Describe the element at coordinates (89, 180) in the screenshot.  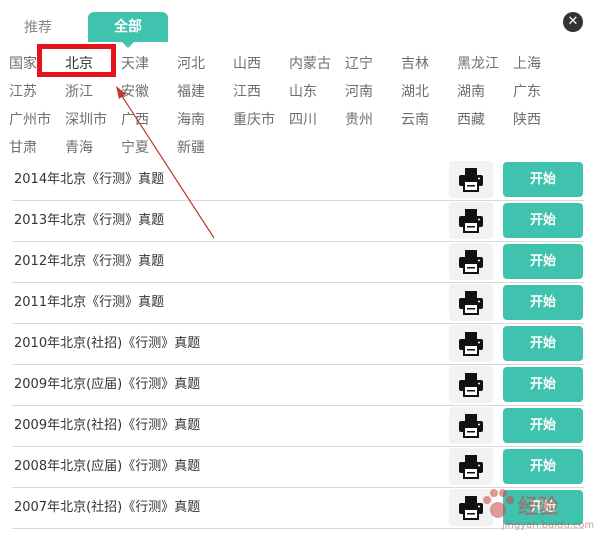
I see `exam-title: 2014年北京《行测》真题` at that location.